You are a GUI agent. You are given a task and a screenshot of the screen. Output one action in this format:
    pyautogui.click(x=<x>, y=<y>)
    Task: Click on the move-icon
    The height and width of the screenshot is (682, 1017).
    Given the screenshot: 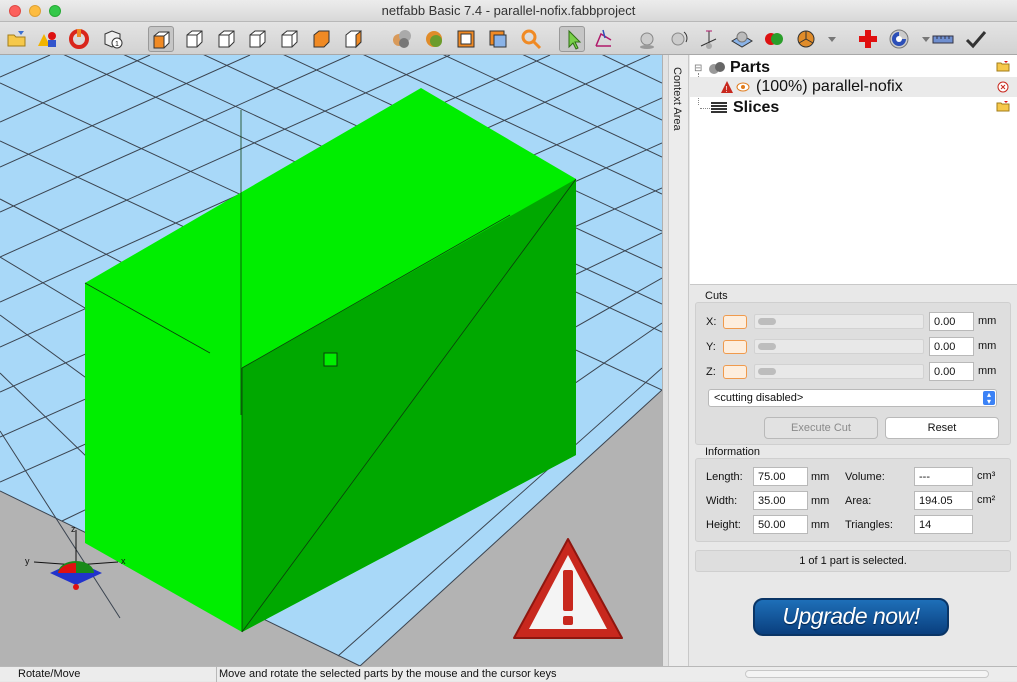 What is the action you would take?
    pyautogui.click(x=604, y=39)
    